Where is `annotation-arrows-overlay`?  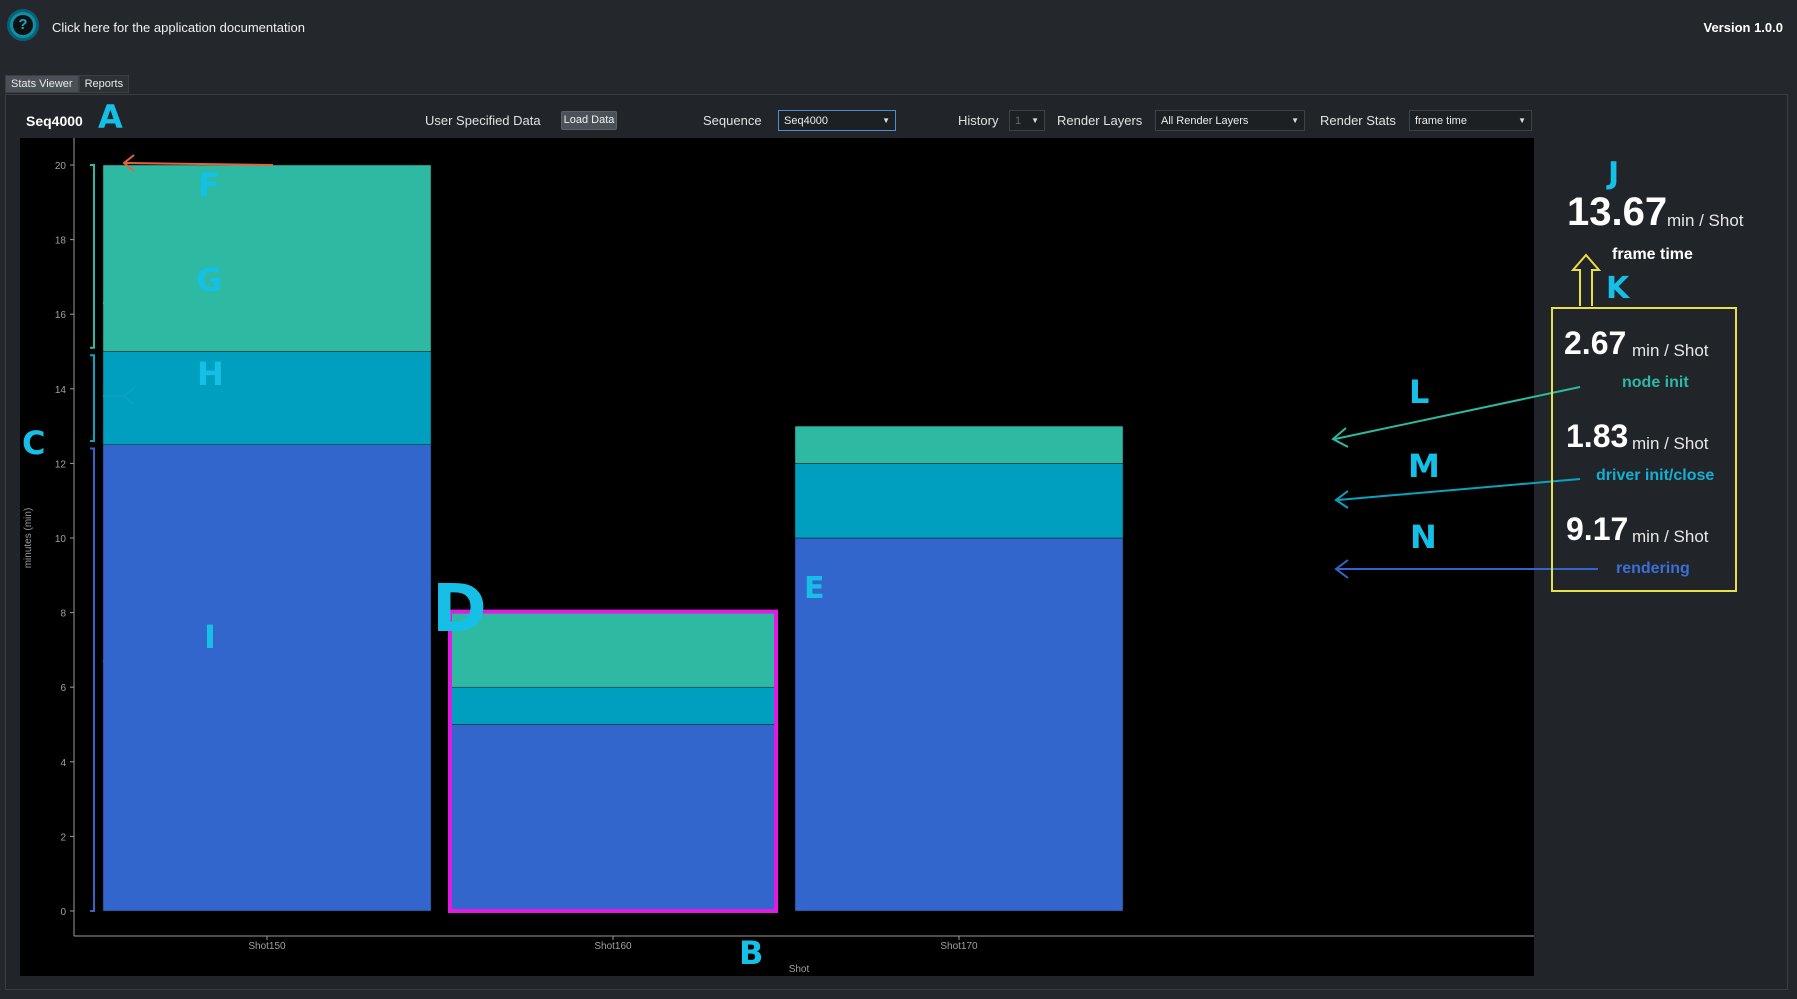
annotation-arrows-overlay is located at coordinates (1466, 416).